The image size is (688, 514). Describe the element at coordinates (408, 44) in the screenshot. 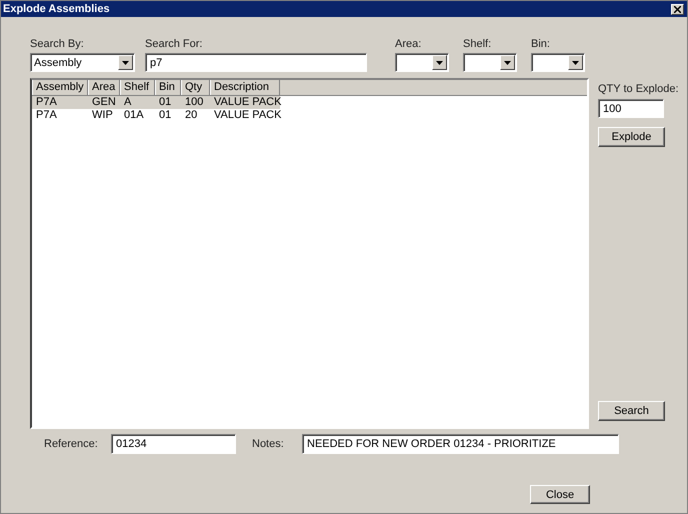

I see `field-label: Area:` at that location.